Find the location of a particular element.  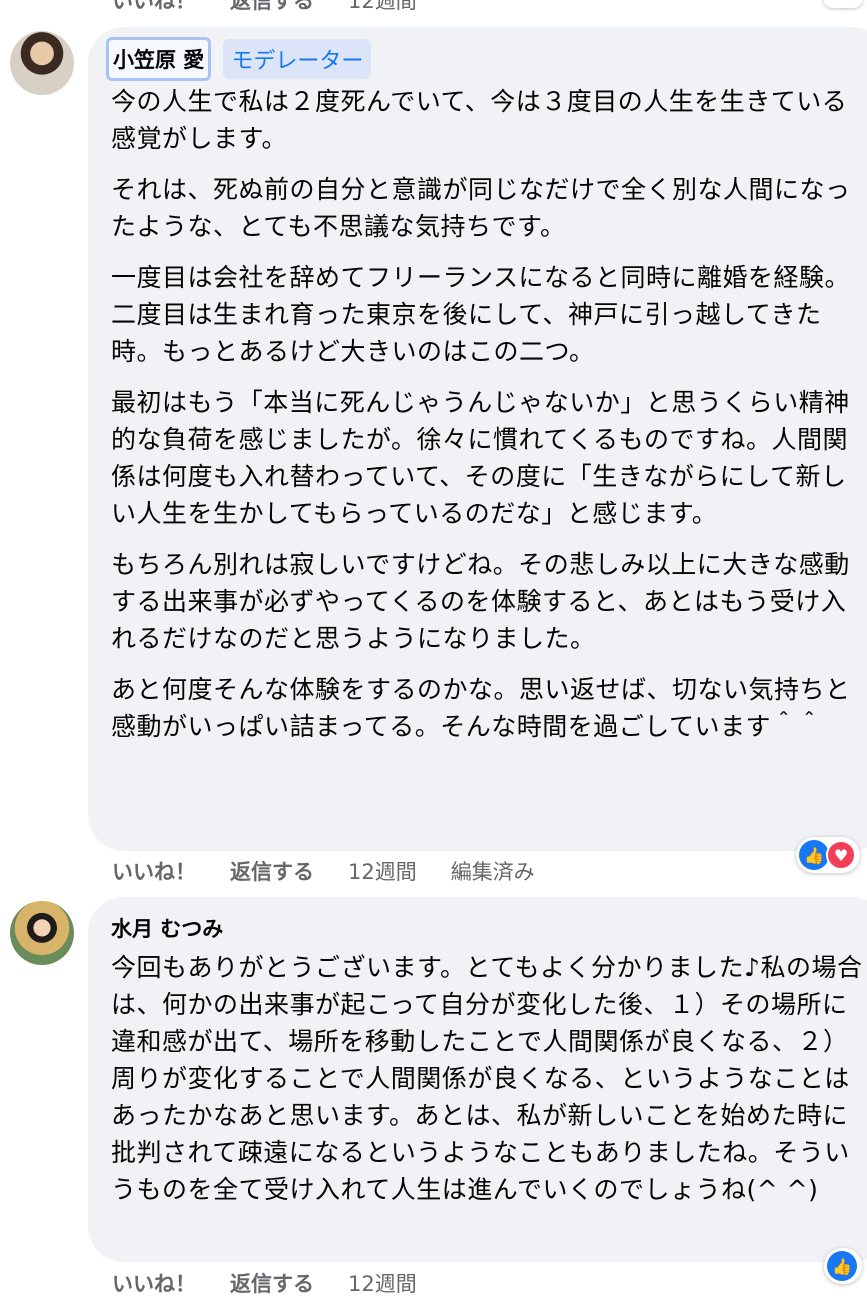

author-name: 水月 むつみ is located at coordinates (167, 928).